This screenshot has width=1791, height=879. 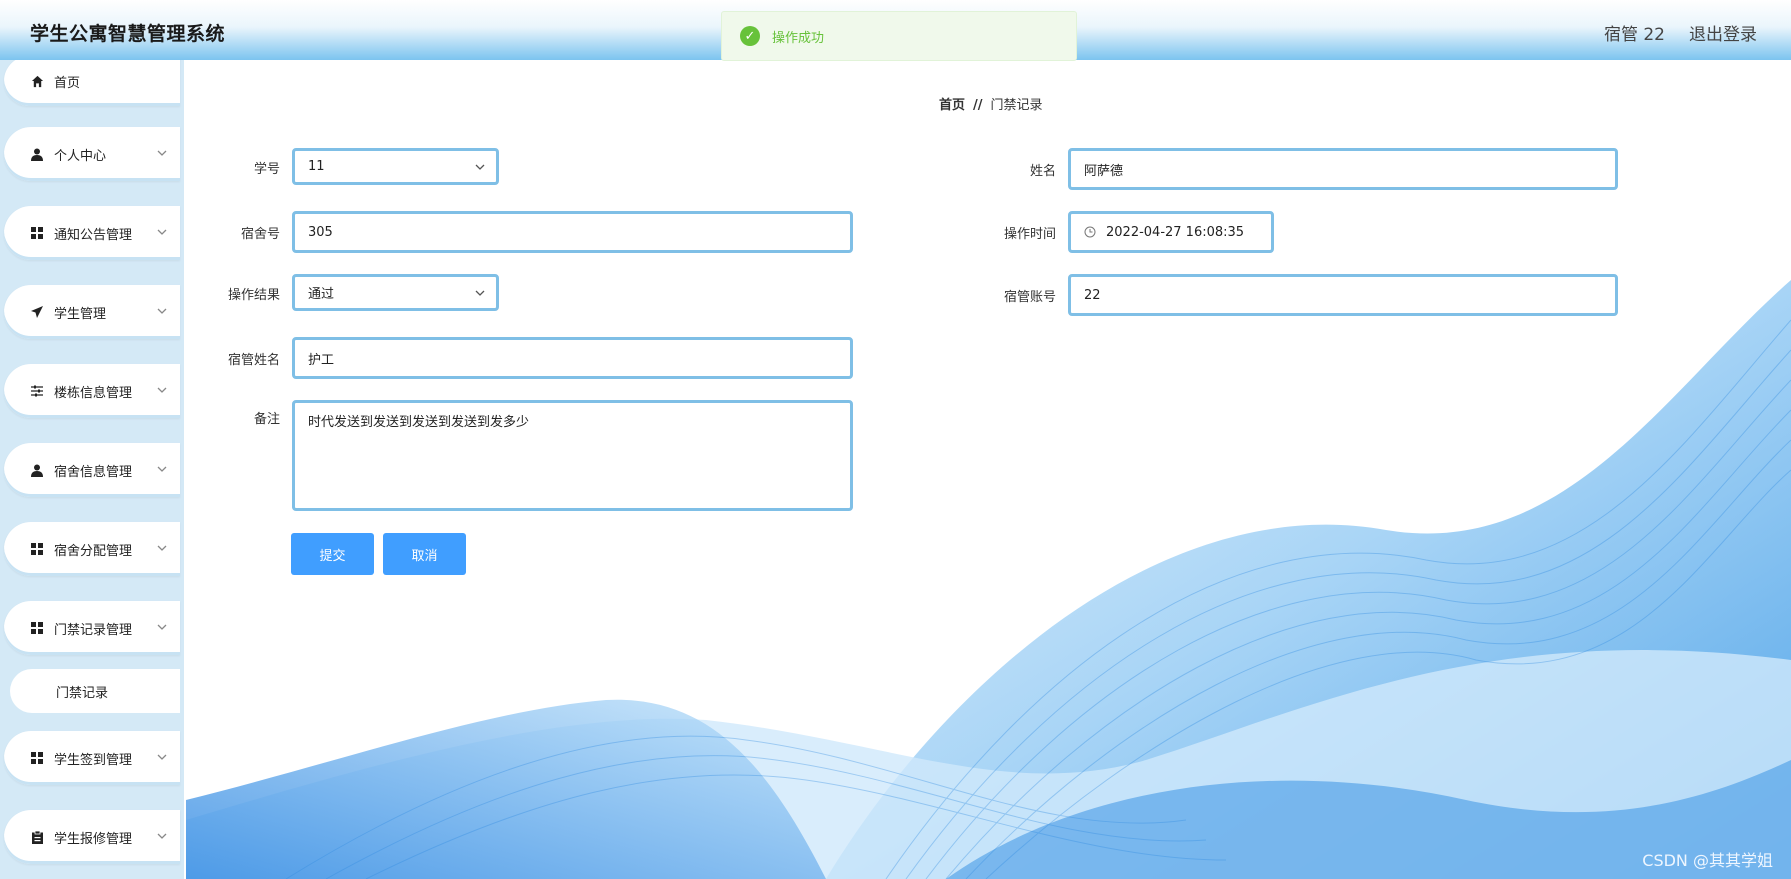 What do you see at coordinates (80, 156) in the screenshot?
I see `sidebar-item-label: 个人中心` at bounding box center [80, 156].